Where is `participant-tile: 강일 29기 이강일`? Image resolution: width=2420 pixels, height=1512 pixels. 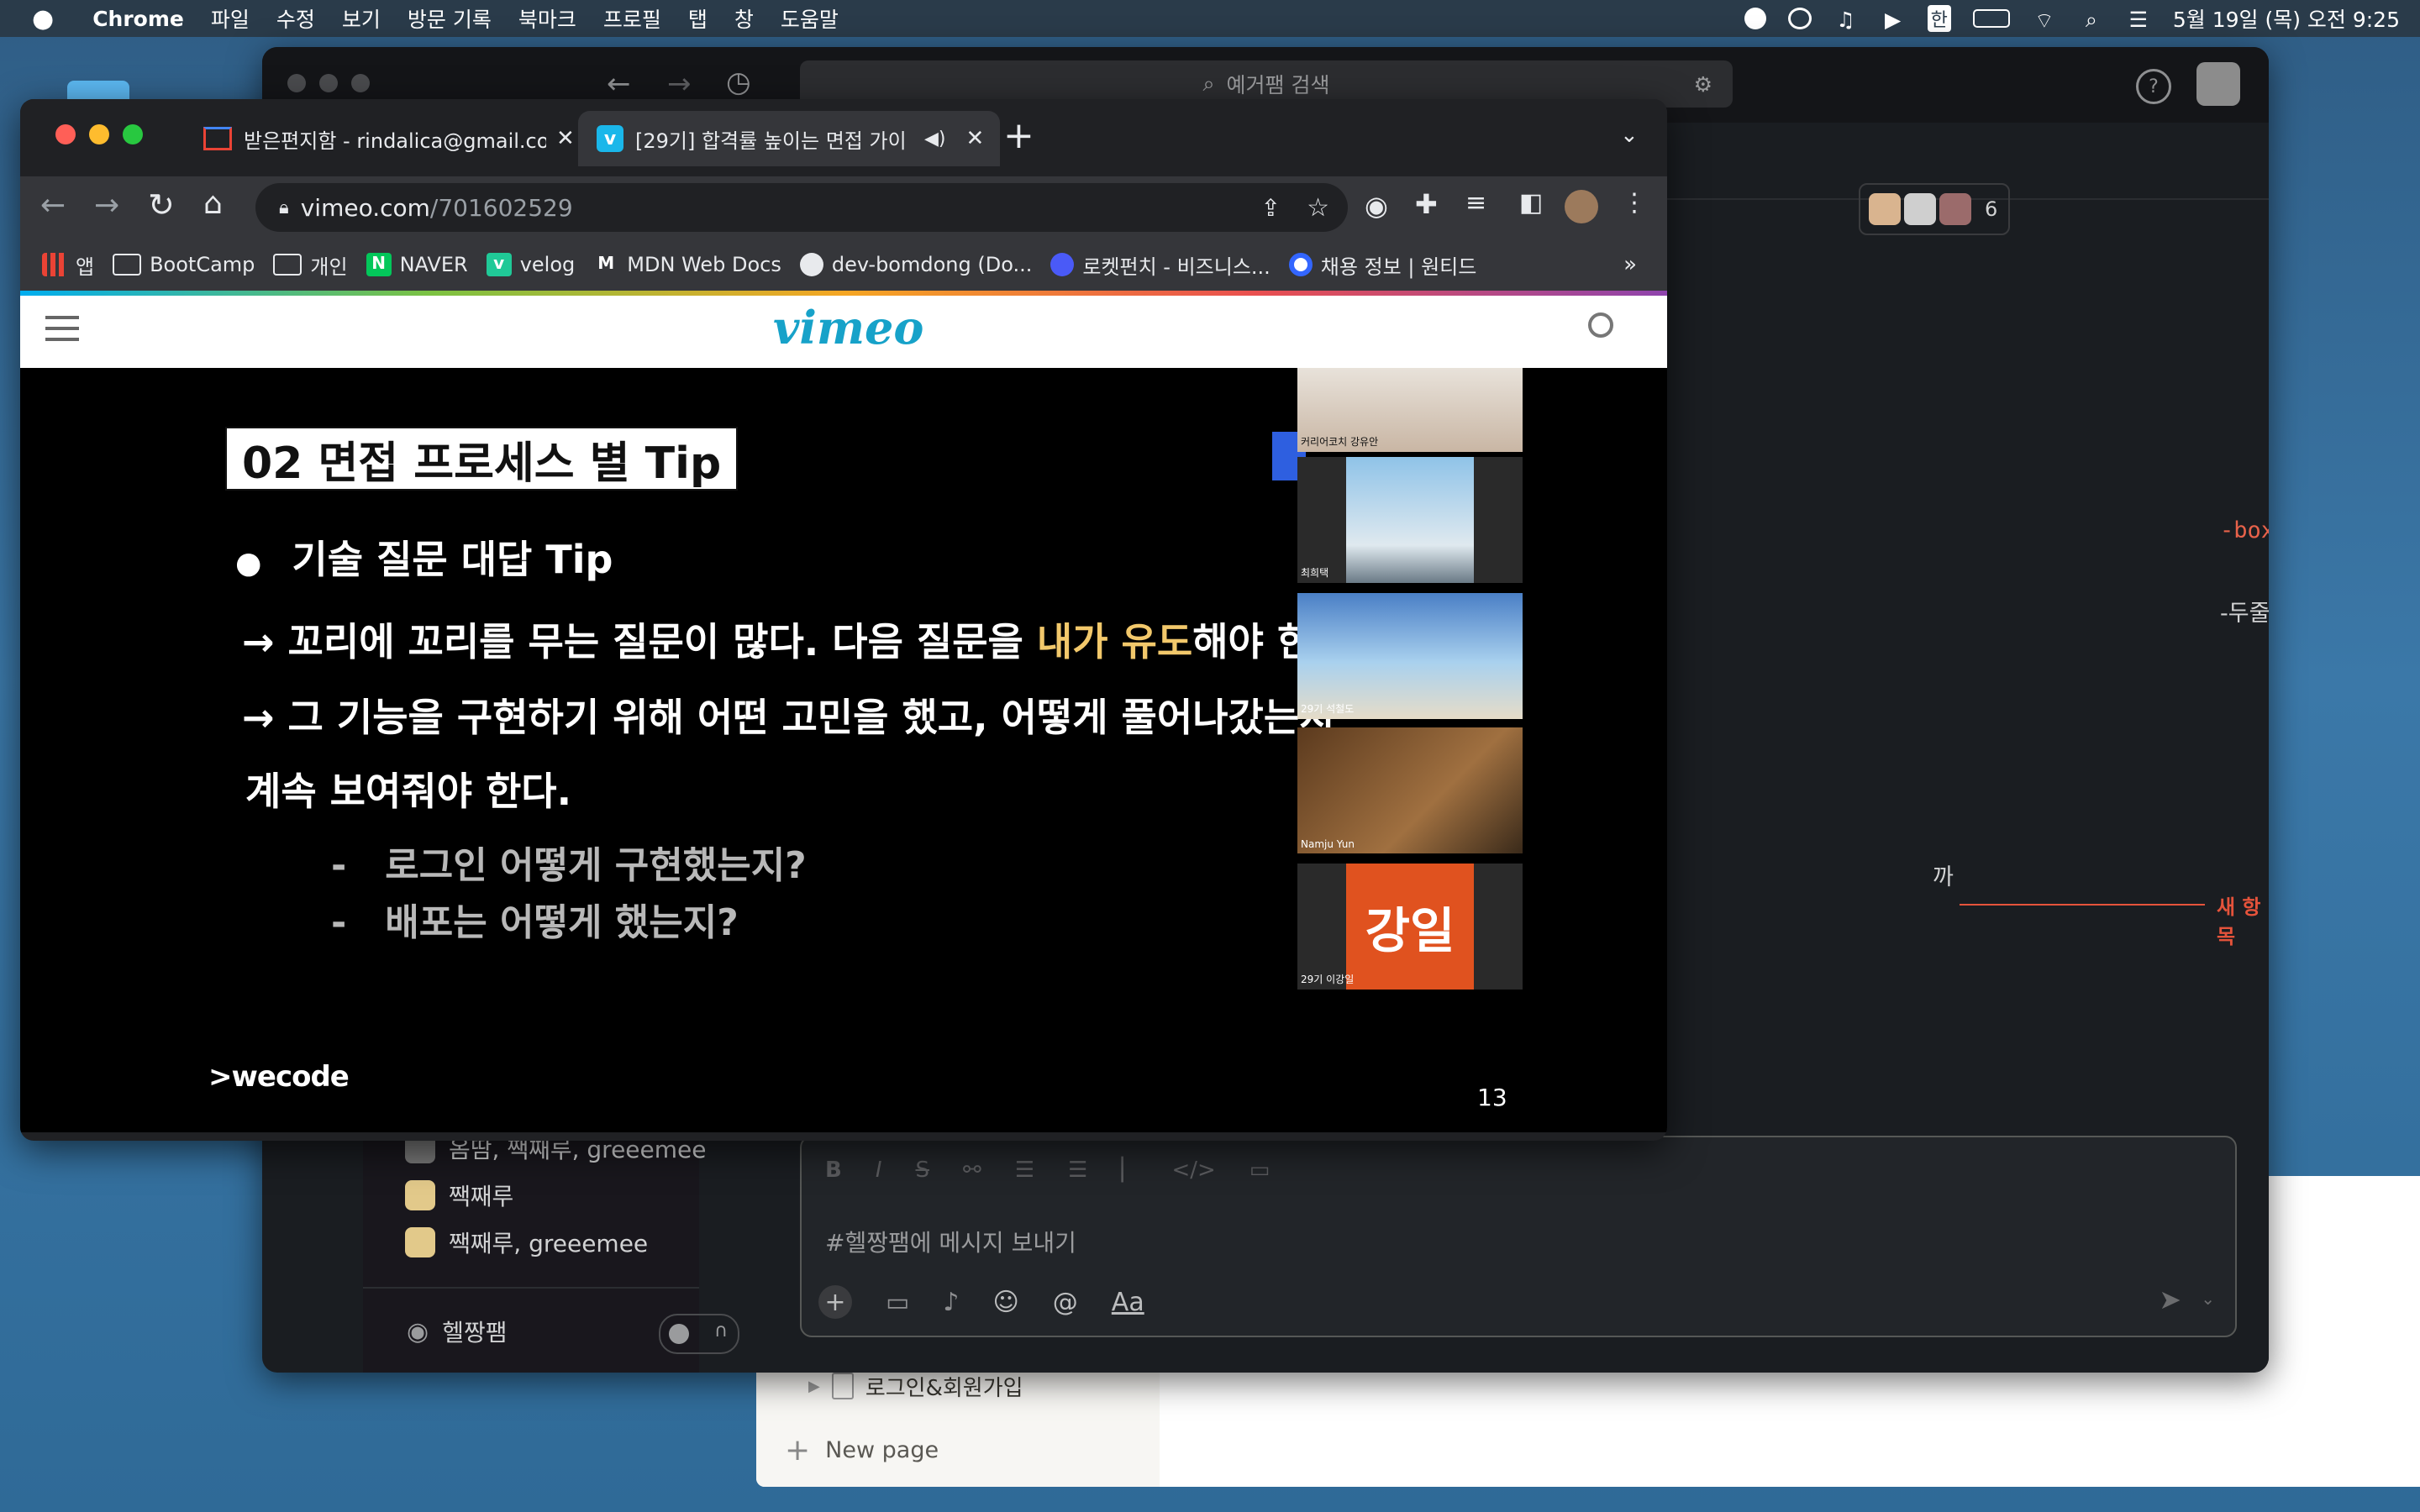
participant-tile: 강일 29기 이강일 is located at coordinates (1410, 927).